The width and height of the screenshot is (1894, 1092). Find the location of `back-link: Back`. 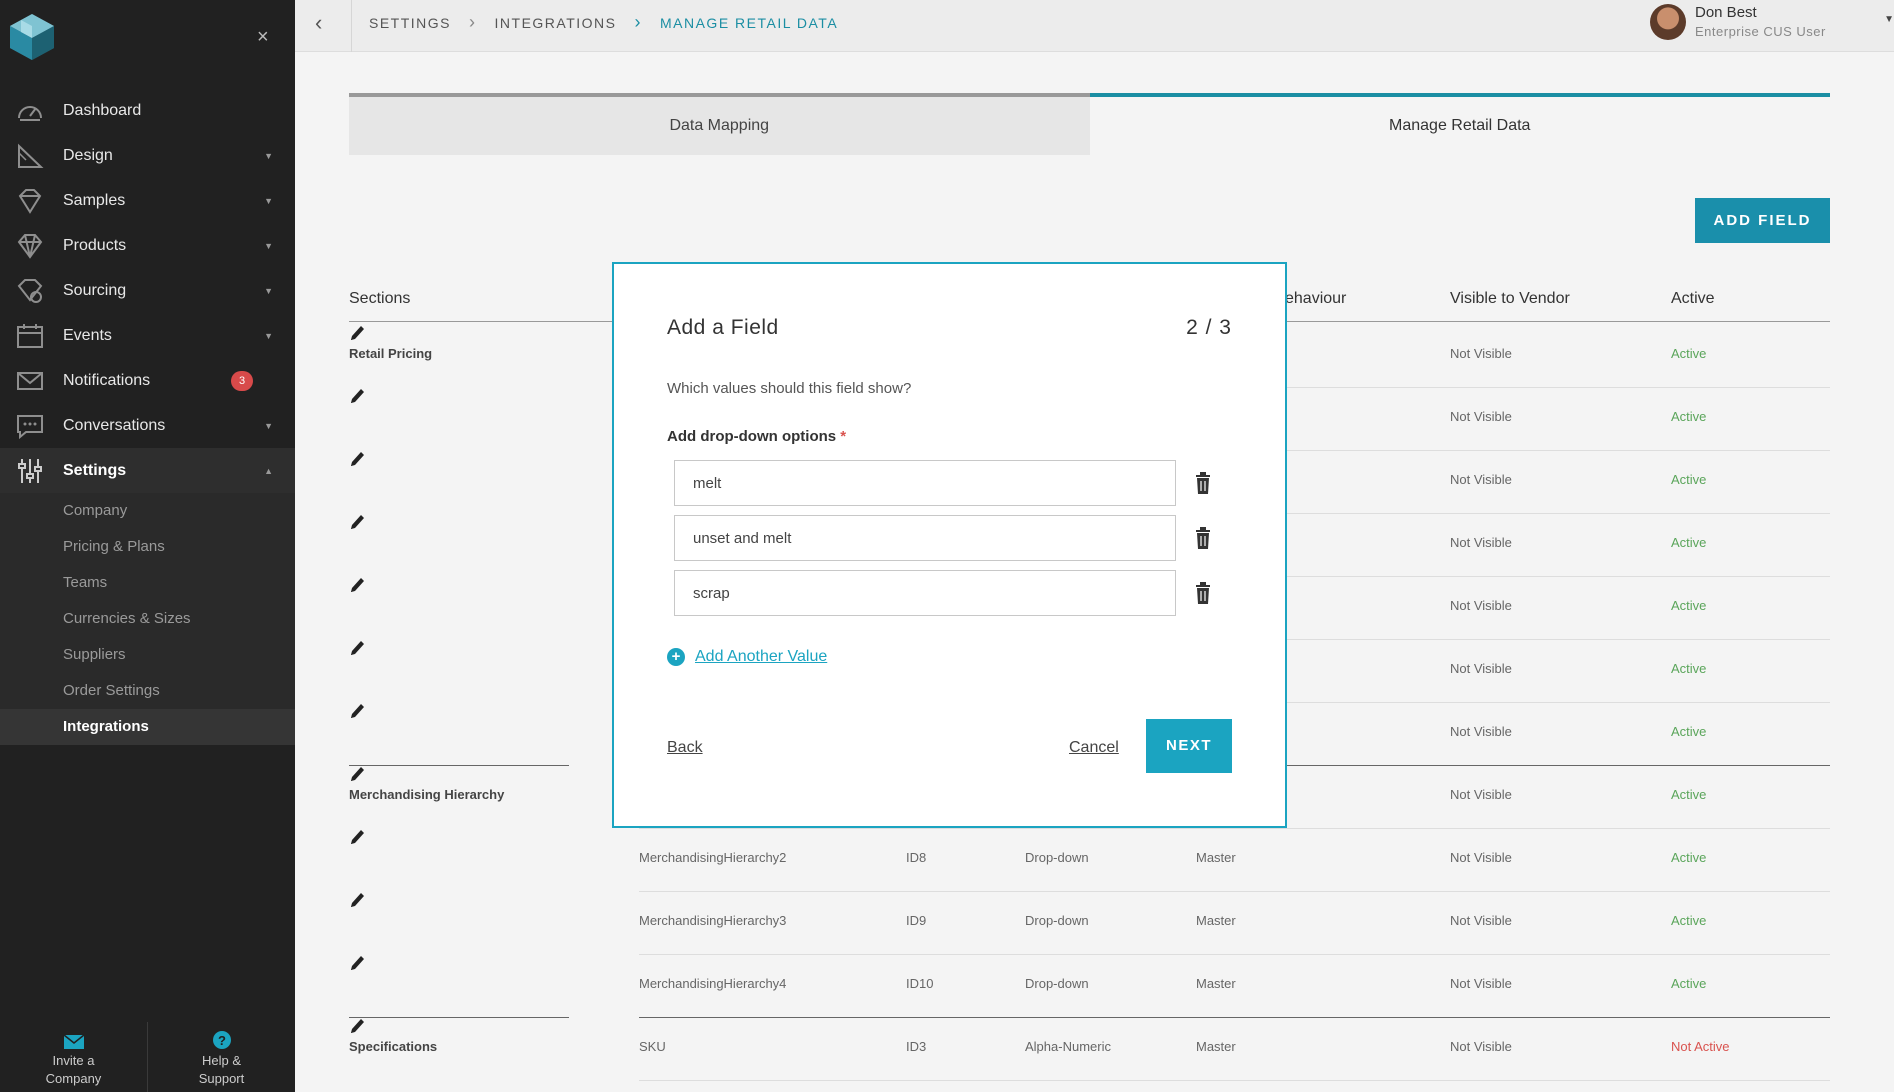

back-link: Back is located at coordinates (685, 748).